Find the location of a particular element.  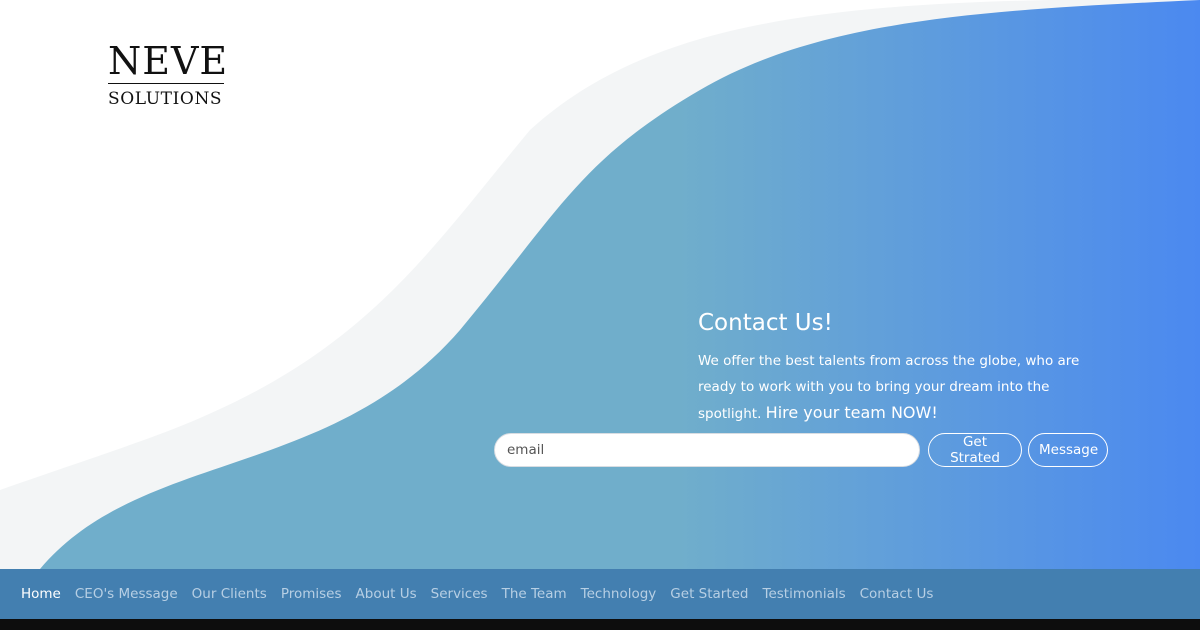

nav-item-get-started: Get Started is located at coordinates (709, 594).